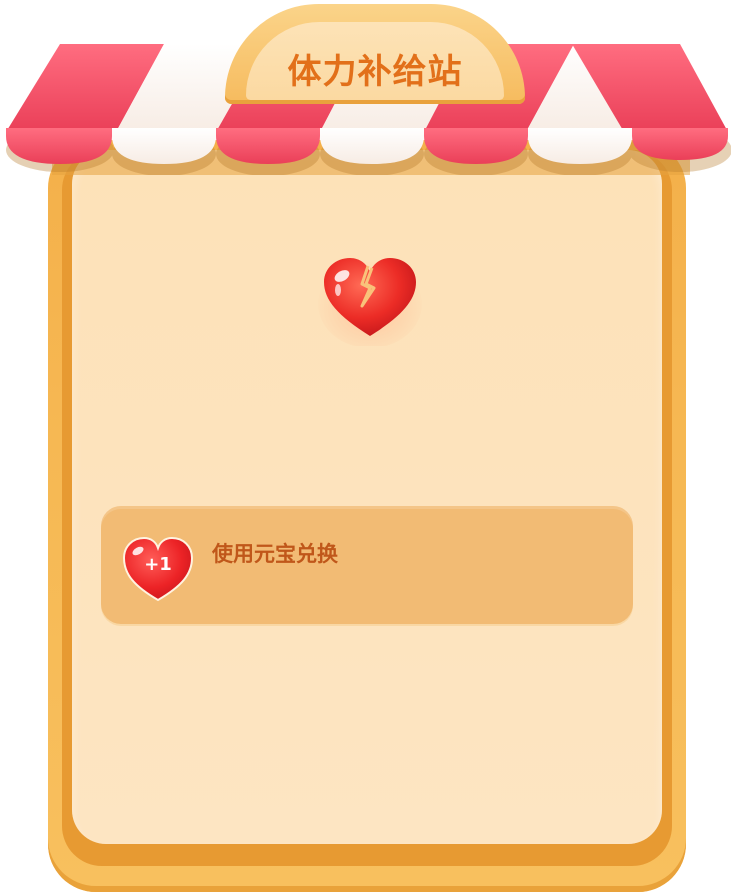 This screenshot has height=896, width=735. What do you see at coordinates (370, 302) in the screenshot?
I see `broken-heart-icon` at bounding box center [370, 302].